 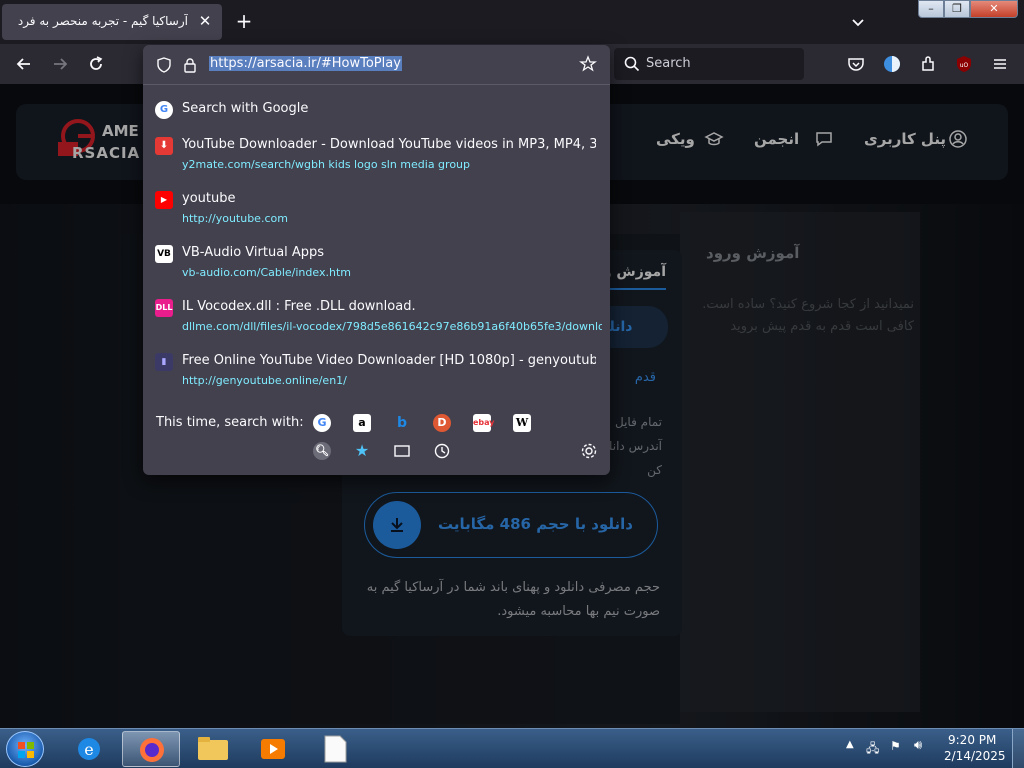 I want to click on suggestion-title: youtube, so click(x=209, y=198).